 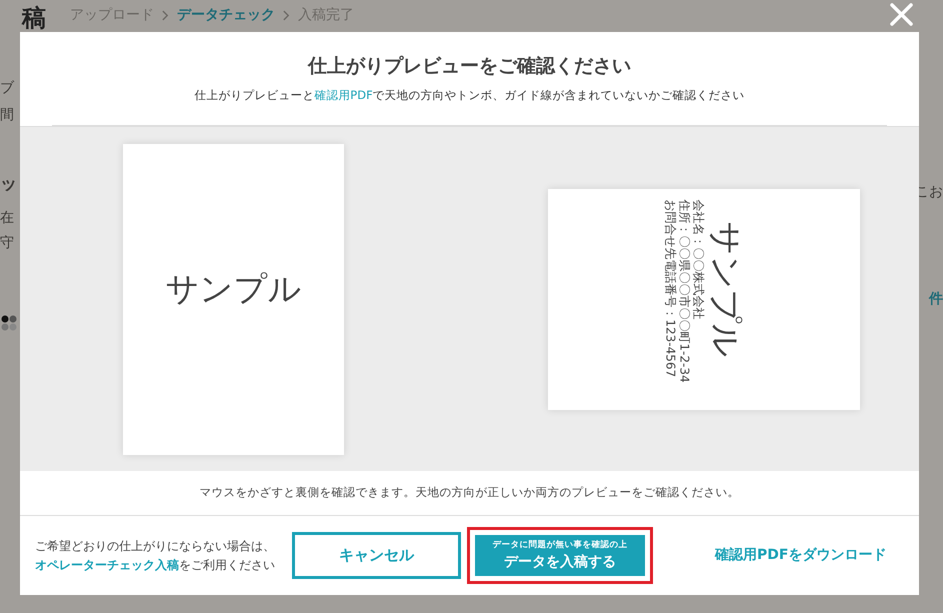 What do you see at coordinates (107, 565) in the screenshot?
I see `operator-check-link: オペレーターチェック入稿` at bounding box center [107, 565].